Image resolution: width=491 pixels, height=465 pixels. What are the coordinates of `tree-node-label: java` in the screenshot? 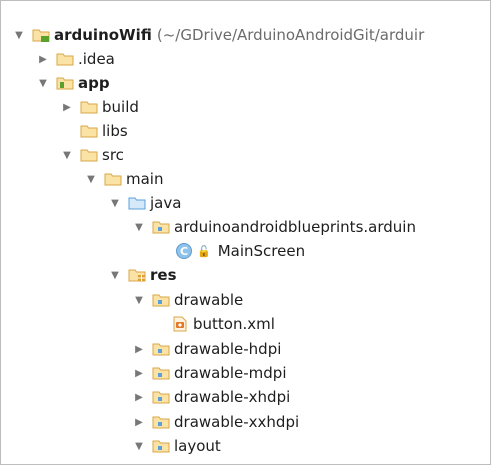 It's located at (166, 203).